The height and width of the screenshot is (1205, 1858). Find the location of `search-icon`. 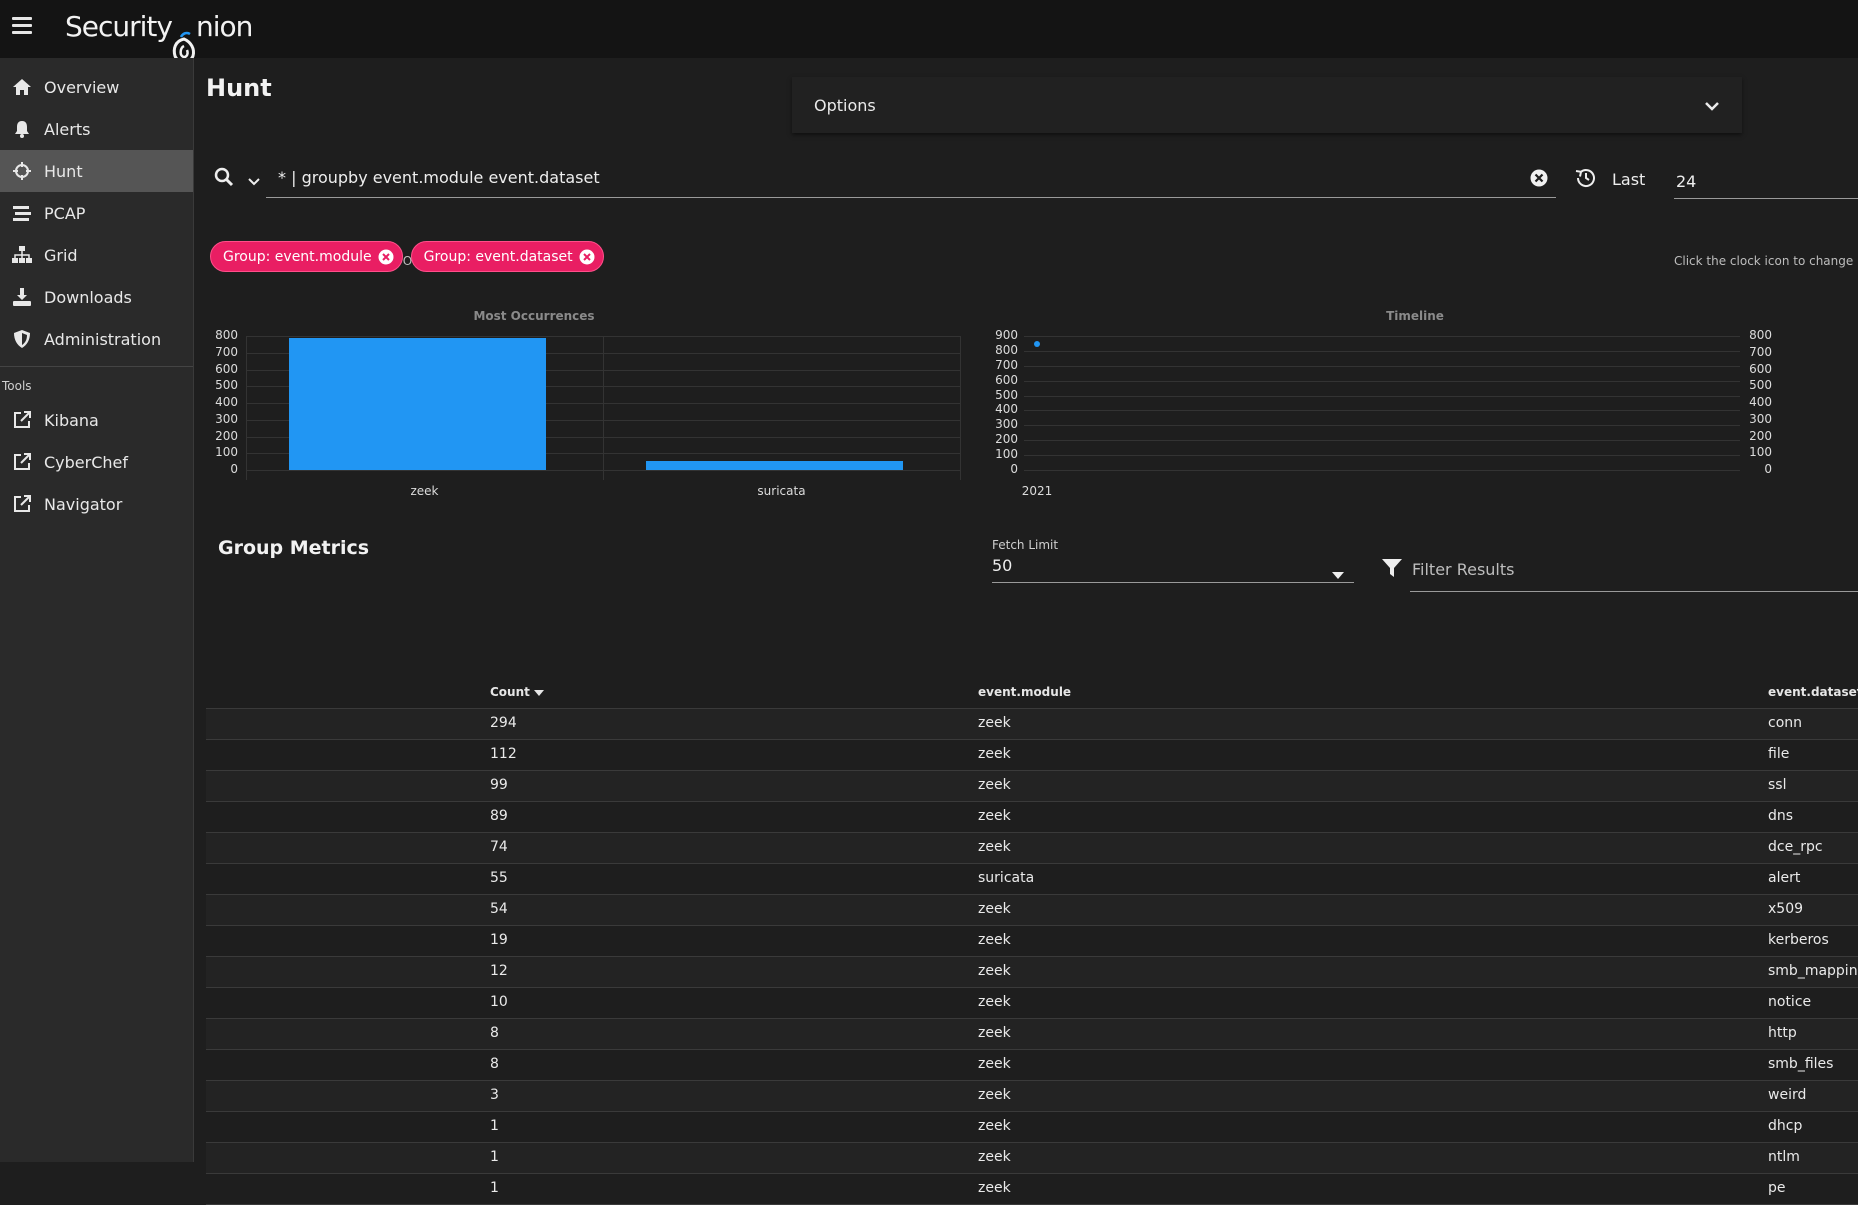

search-icon is located at coordinates (224, 179).